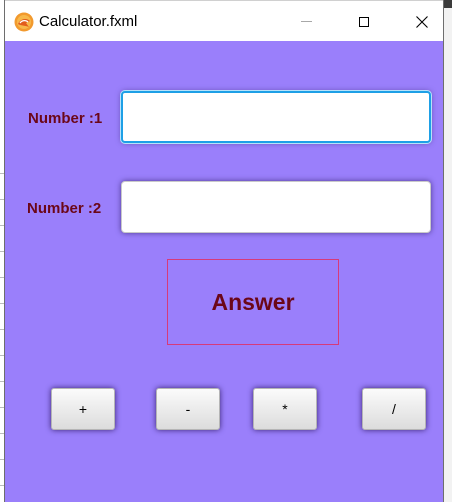 This screenshot has height=502, width=452. Describe the element at coordinates (24, 22) in the screenshot. I see `javafx-icon` at that location.